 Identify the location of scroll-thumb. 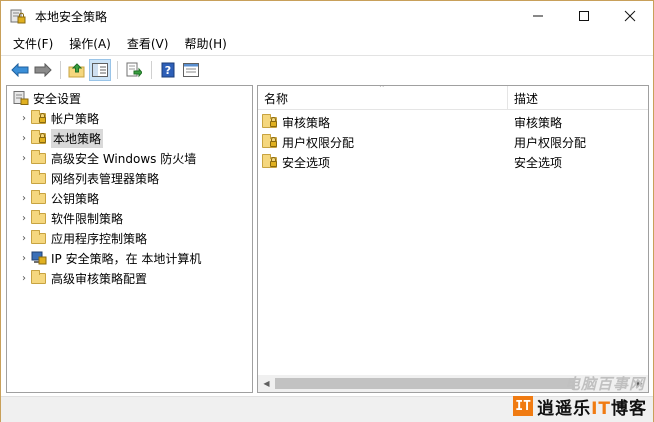
(425, 383).